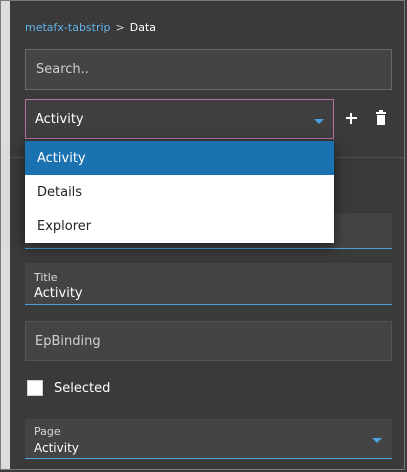 Image resolution: width=407 pixels, height=472 pixels. What do you see at coordinates (59, 119) in the screenshot?
I see `item-select-value: Activity` at bounding box center [59, 119].